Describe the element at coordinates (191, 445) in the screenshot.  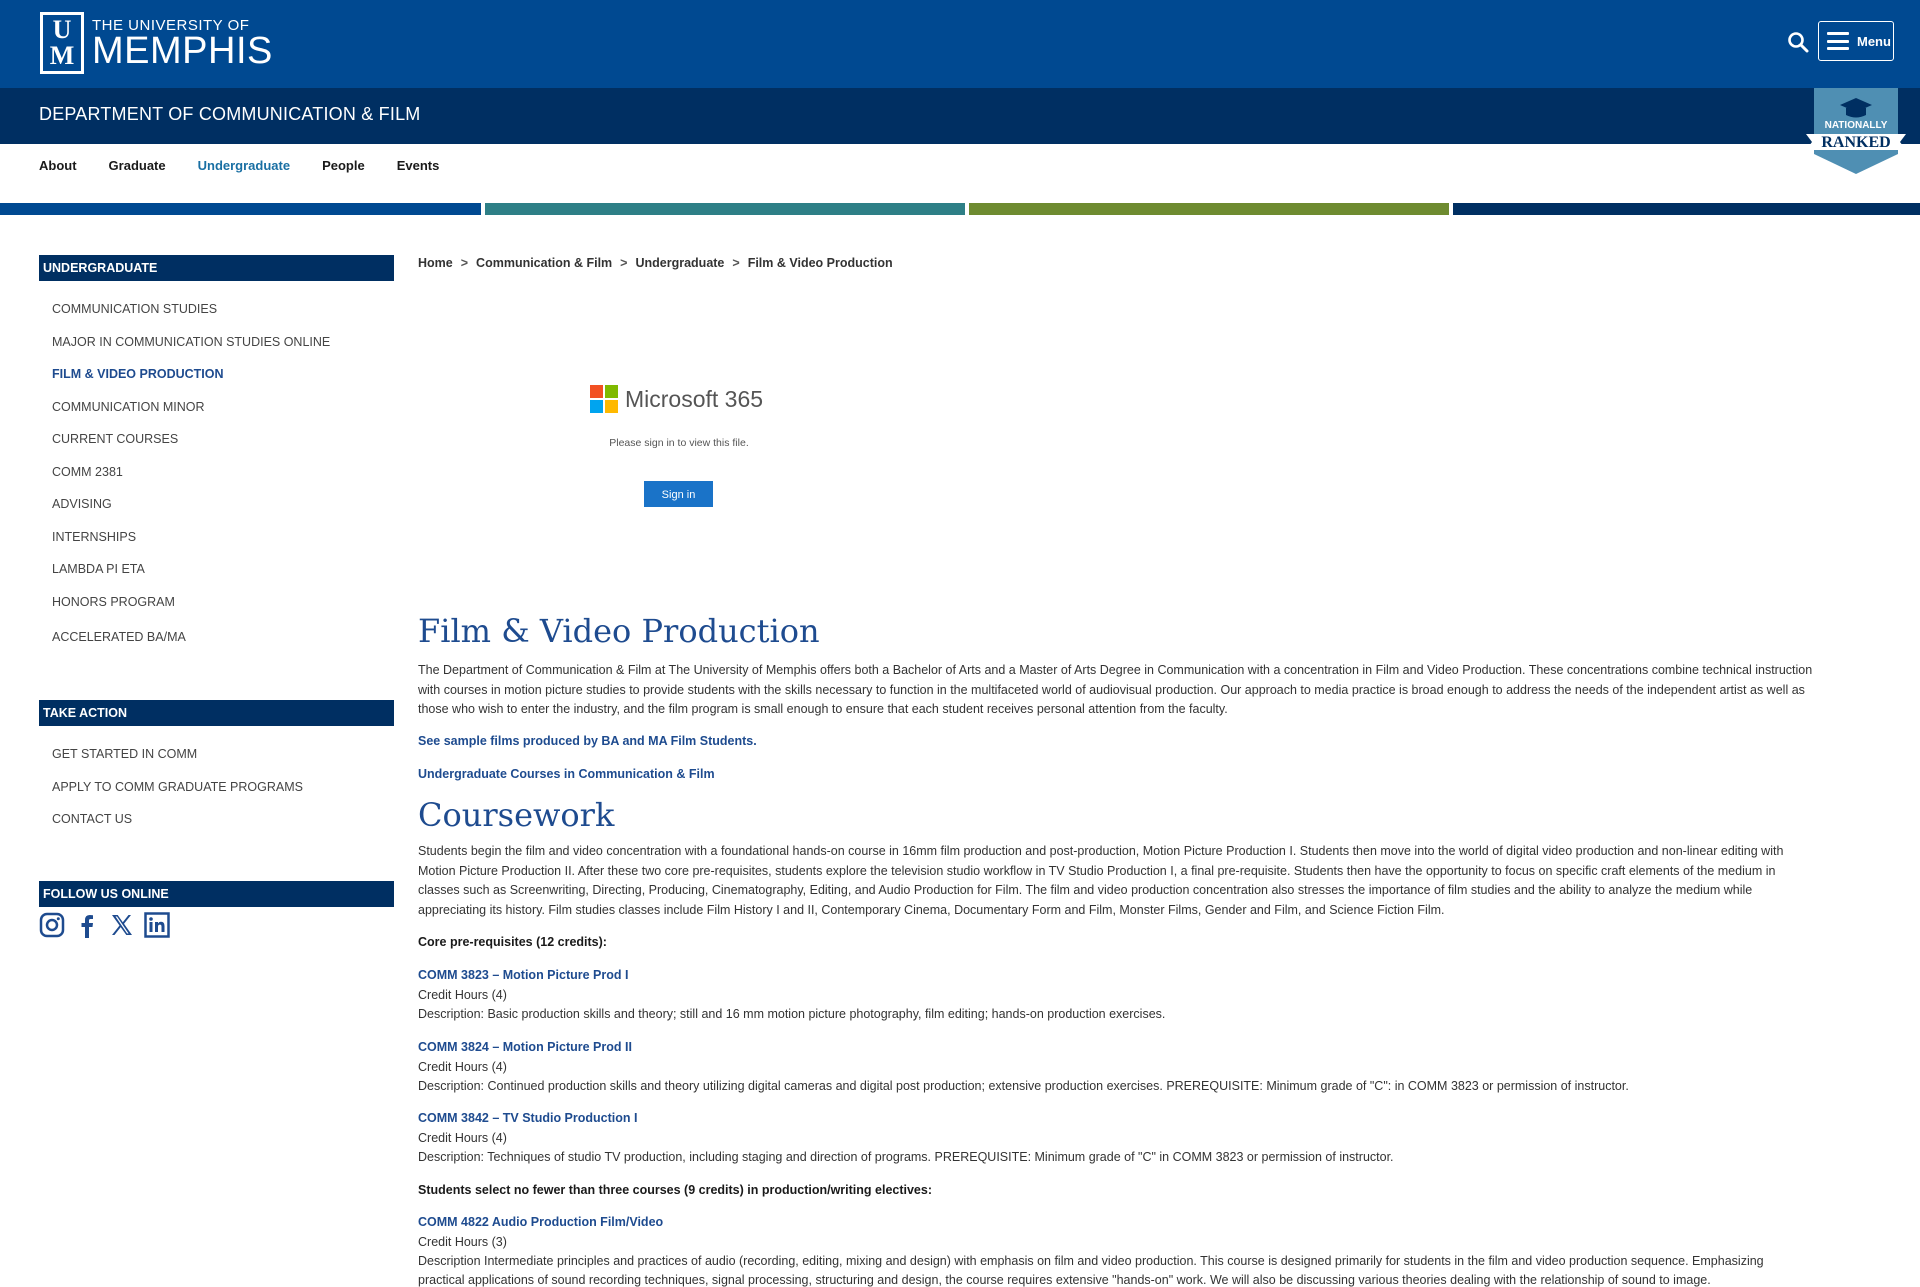
I see `sidebar-item-current-courses: CURRENT COURSES` at that location.